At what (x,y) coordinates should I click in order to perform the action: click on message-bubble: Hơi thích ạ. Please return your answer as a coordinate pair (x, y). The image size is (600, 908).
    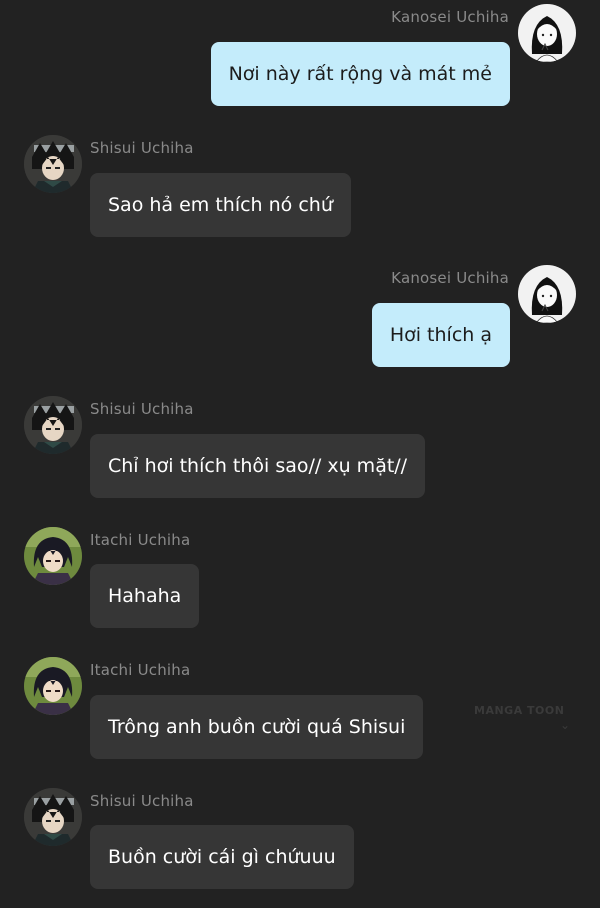
    Looking at the image, I should click on (440, 335).